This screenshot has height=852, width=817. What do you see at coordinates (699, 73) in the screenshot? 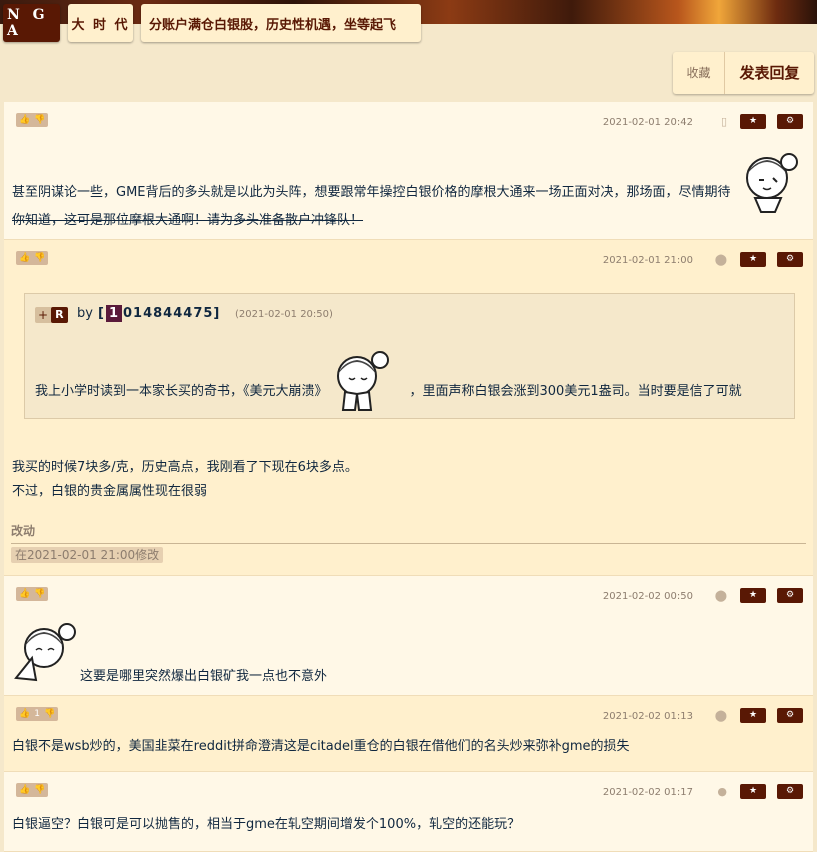
I see `favorite-button: 收藏` at bounding box center [699, 73].